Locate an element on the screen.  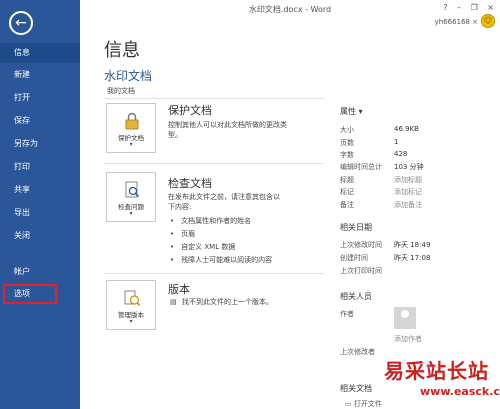
date-key: 上次修改时间 is located at coordinates (361, 245).